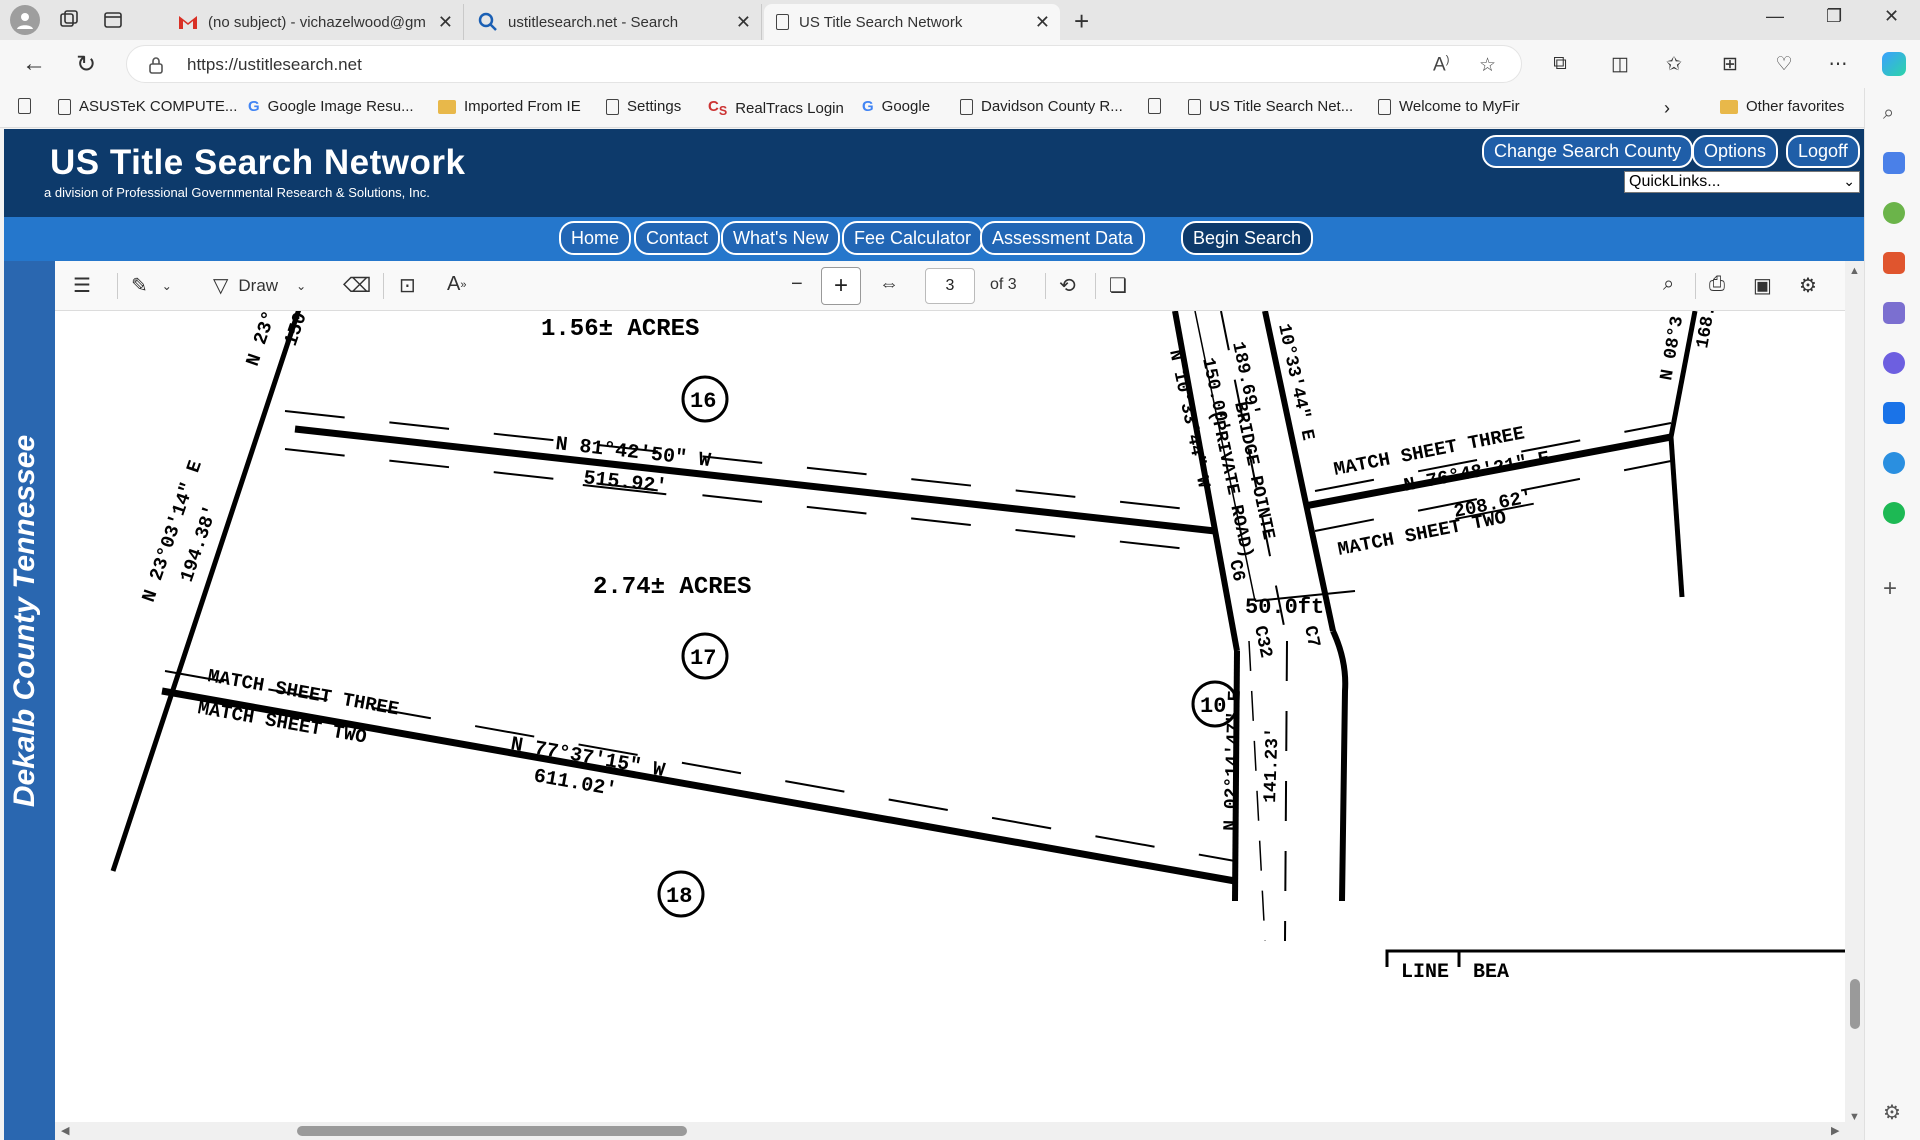 This screenshot has width=1920, height=1140. Describe the element at coordinates (781, 238) in the screenshot. I see `nav-whats-new: What's New` at that location.